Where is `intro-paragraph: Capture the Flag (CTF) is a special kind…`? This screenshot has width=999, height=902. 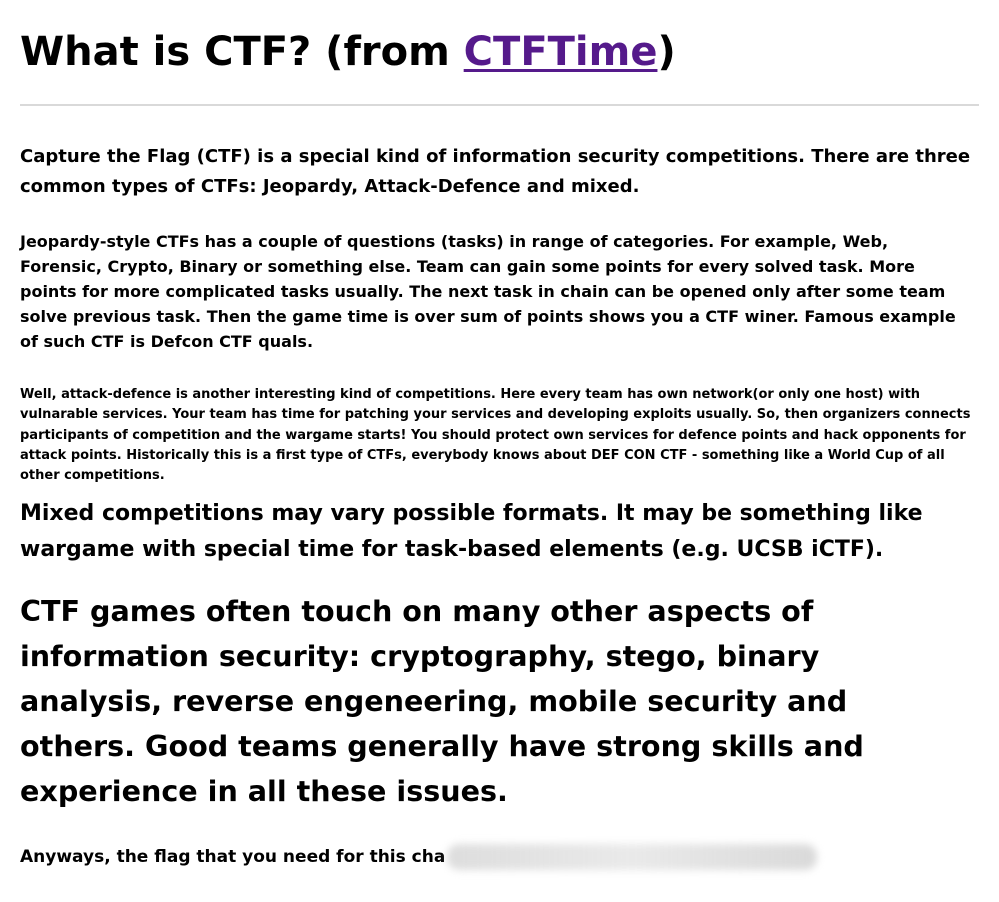 intro-paragraph: Capture the Flag (CTF) is a special kind… is located at coordinates (495, 171).